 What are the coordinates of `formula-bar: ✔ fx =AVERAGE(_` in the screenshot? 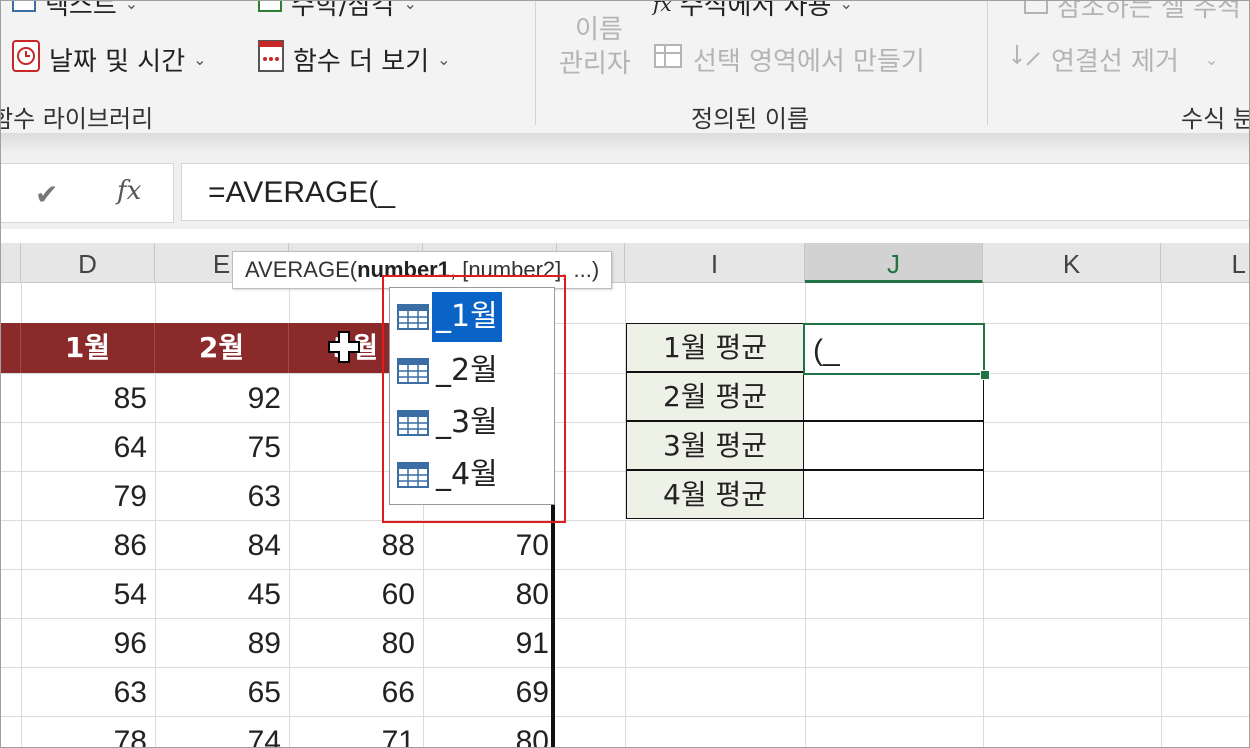 It's located at (625, 191).